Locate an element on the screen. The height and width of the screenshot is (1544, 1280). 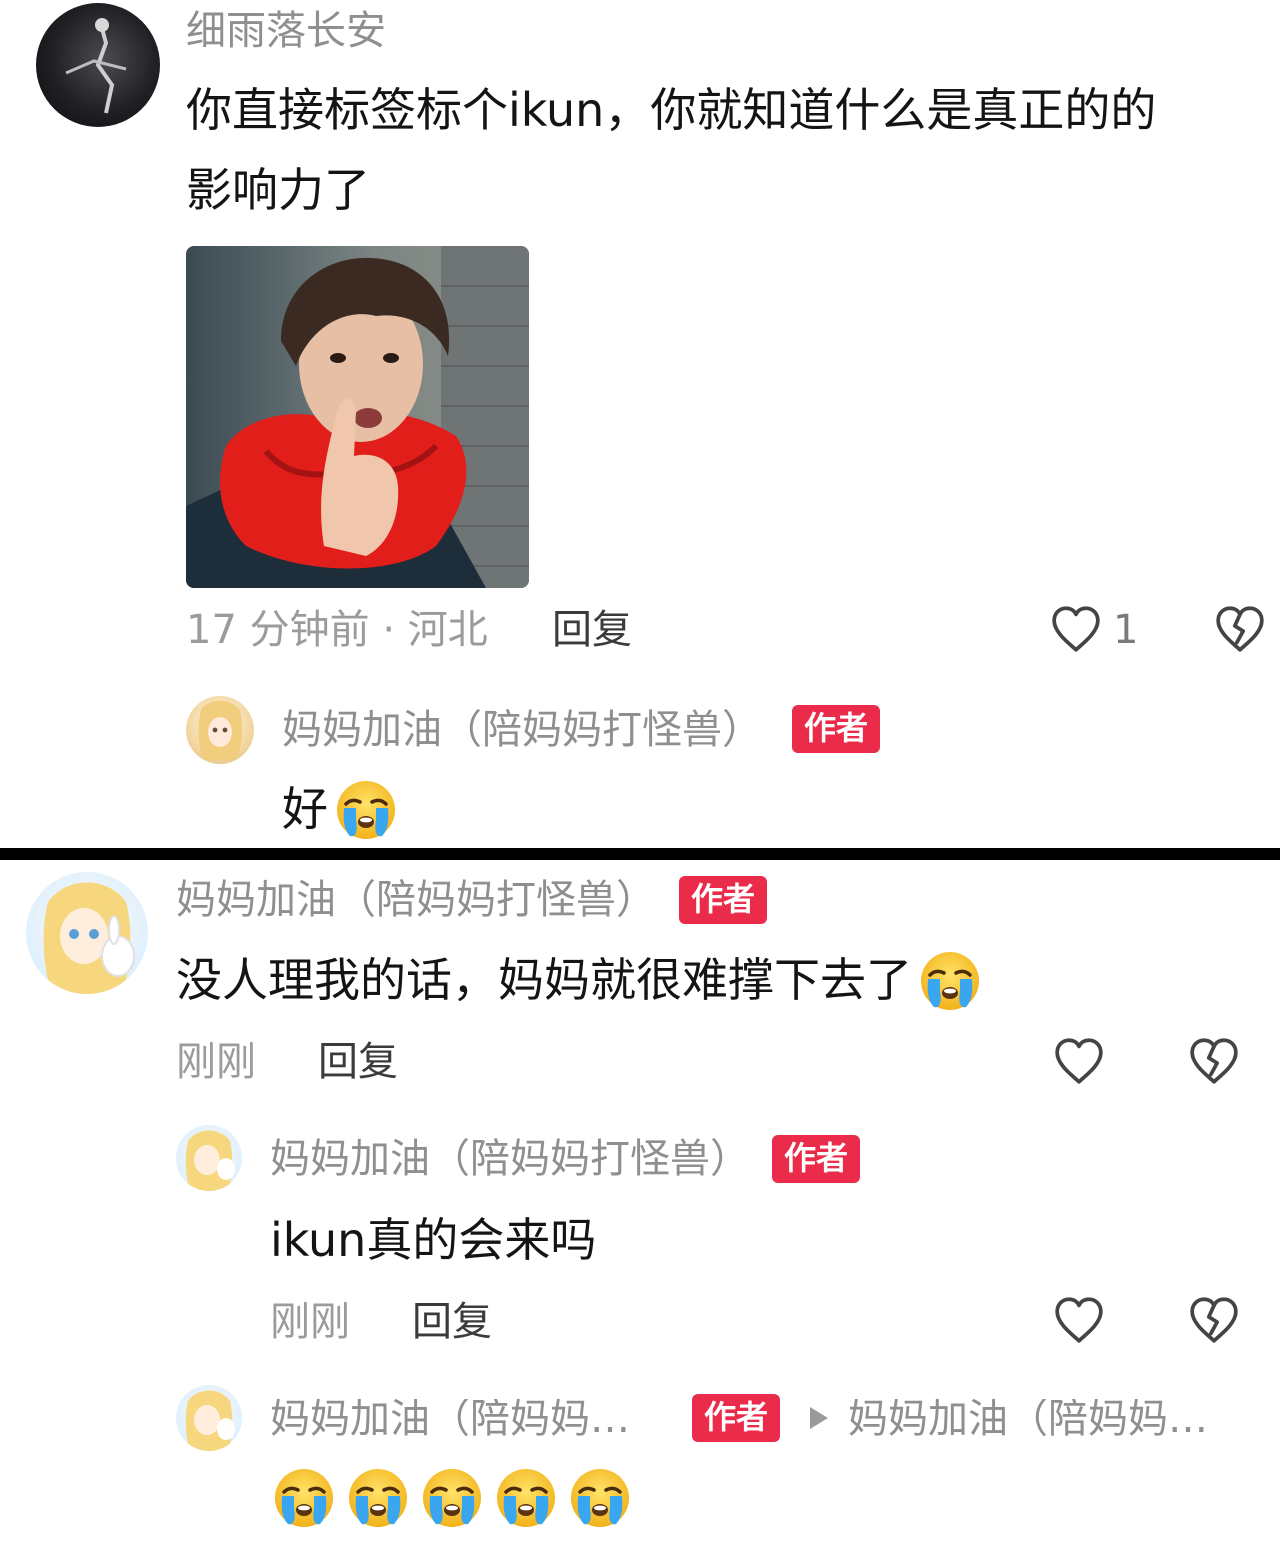
reply-emoji-row is located at coordinates (452, 1498).